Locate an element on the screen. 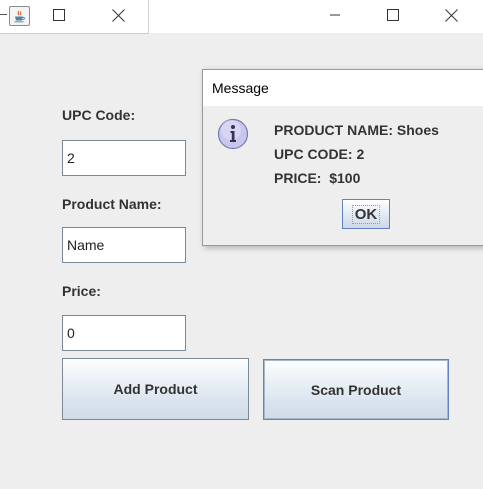  information-icon is located at coordinates (233, 134).